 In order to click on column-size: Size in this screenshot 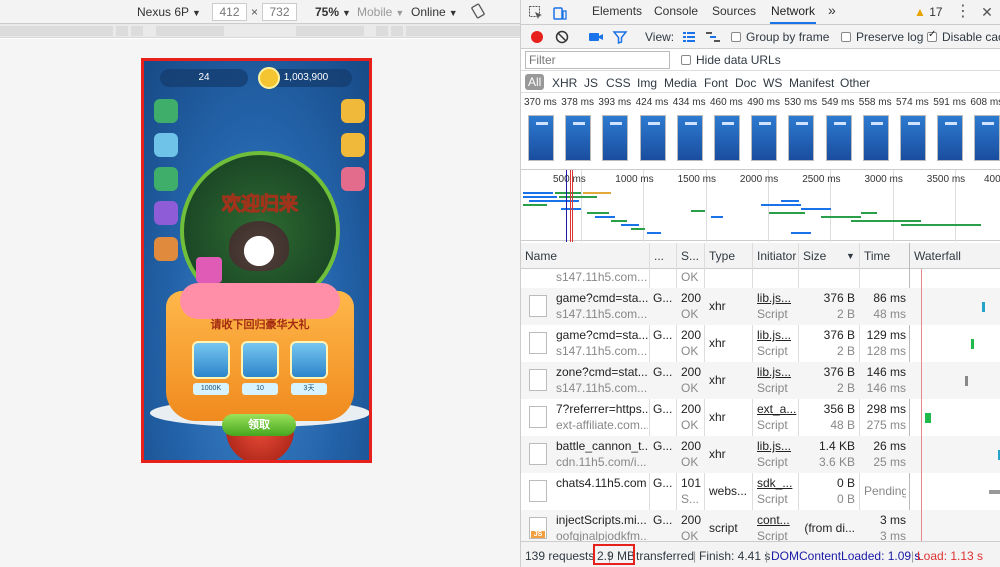, I will do `click(814, 256)`.